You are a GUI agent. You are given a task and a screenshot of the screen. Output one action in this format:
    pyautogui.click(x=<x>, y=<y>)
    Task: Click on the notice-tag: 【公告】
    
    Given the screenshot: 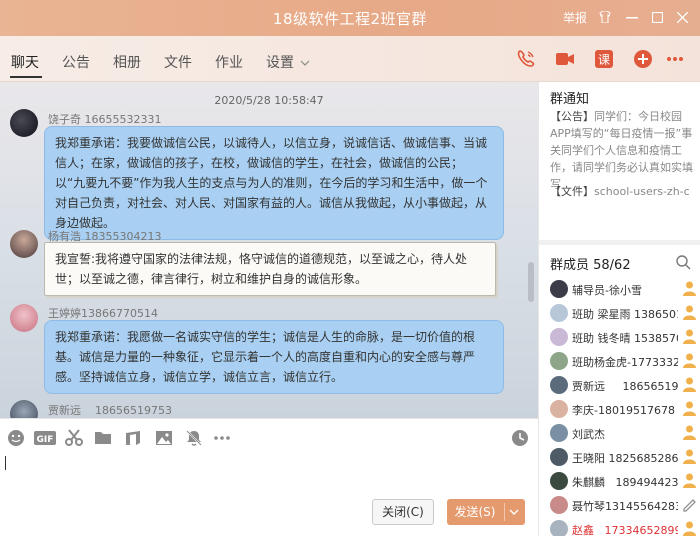 What is the action you would take?
    pyautogui.click(x=572, y=116)
    